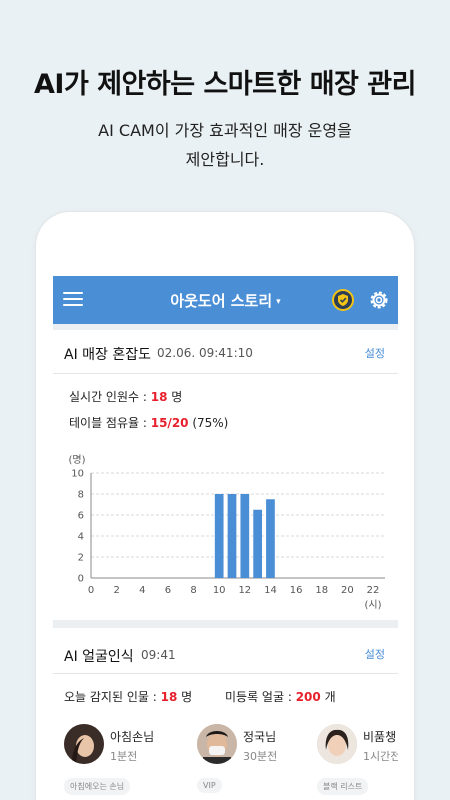  I want to click on x-tick-label: 20, so click(347, 590).